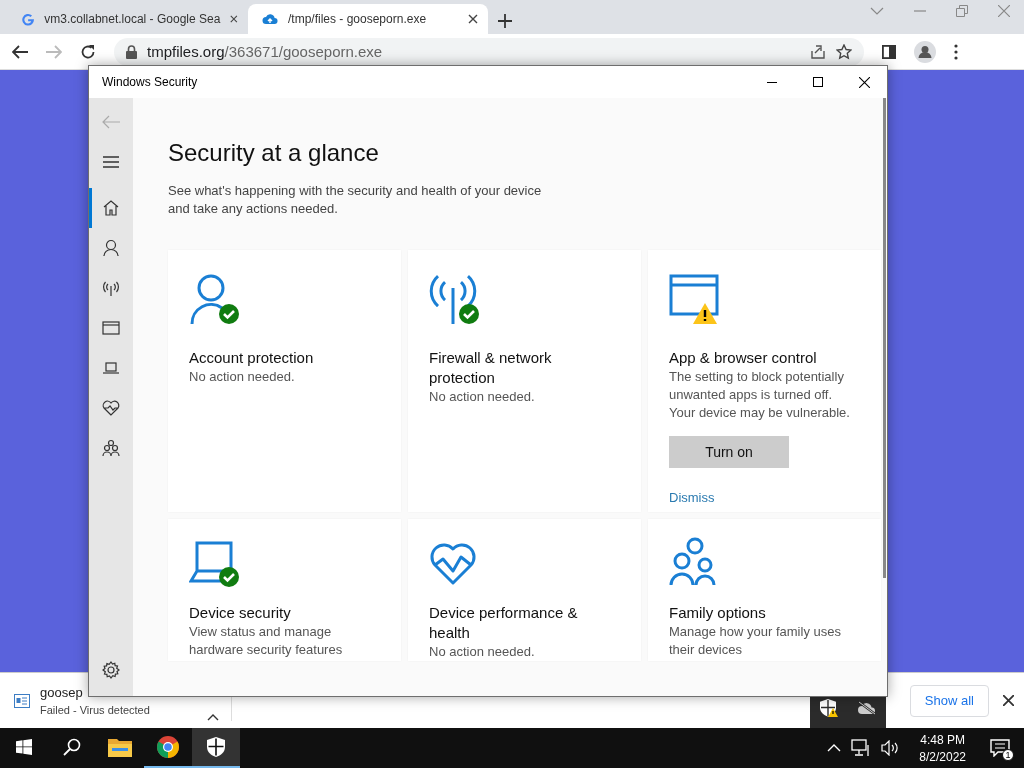 The image size is (1024, 768). What do you see at coordinates (956, 51) in the screenshot?
I see `more-icon` at bounding box center [956, 51].